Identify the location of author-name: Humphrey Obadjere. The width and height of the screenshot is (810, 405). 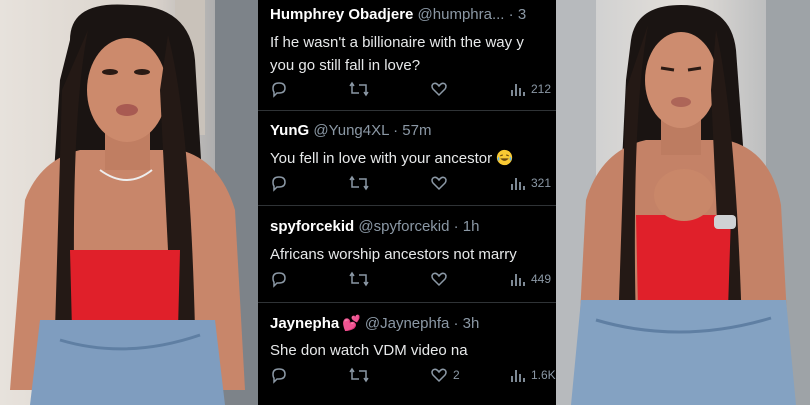
(341, 14).